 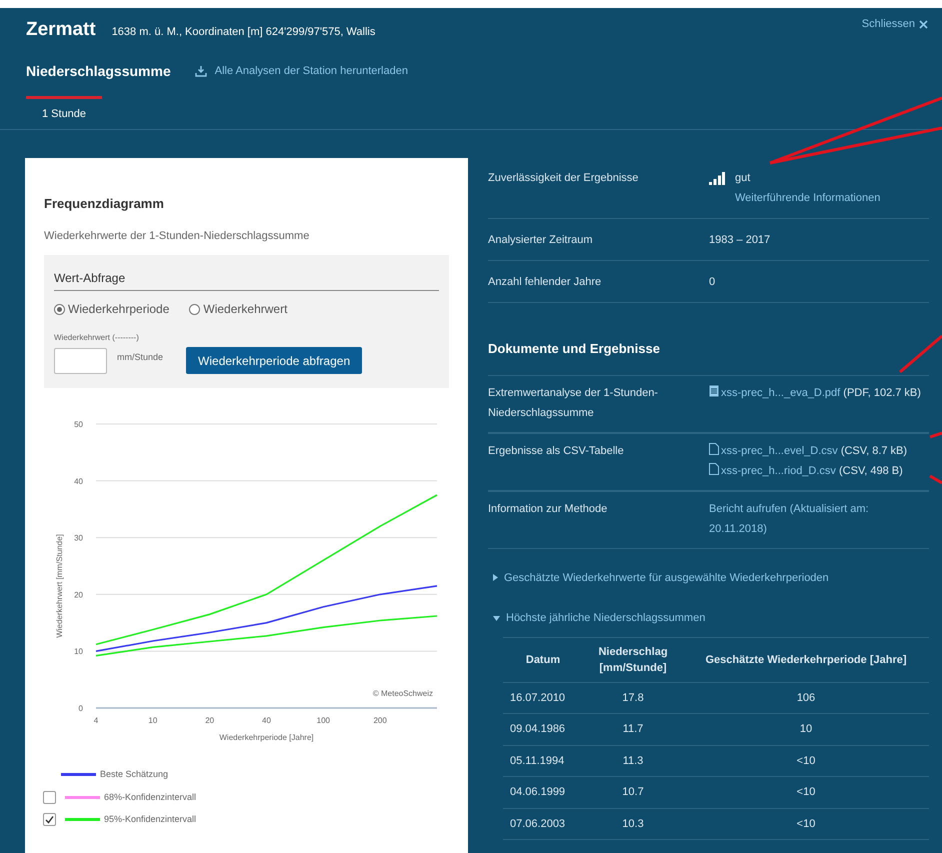 What do you see at coordinates (543, 698) in the screenshot?
I see `table-cell: 16.07.2010` at bounding box center [543, 698].